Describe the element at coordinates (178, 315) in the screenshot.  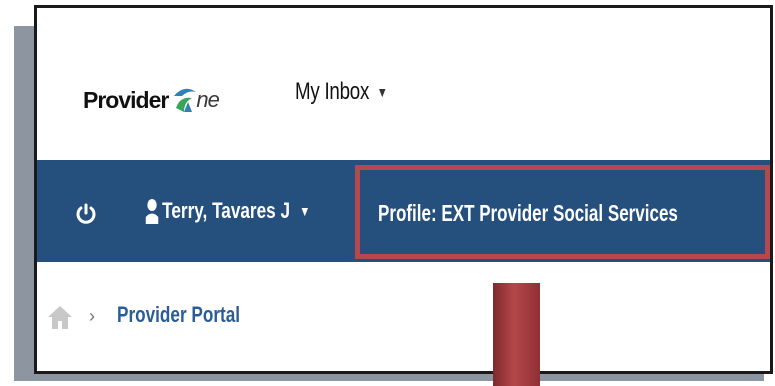
I see `breadcrumb-provider-portal: Provider Portal` at that location.